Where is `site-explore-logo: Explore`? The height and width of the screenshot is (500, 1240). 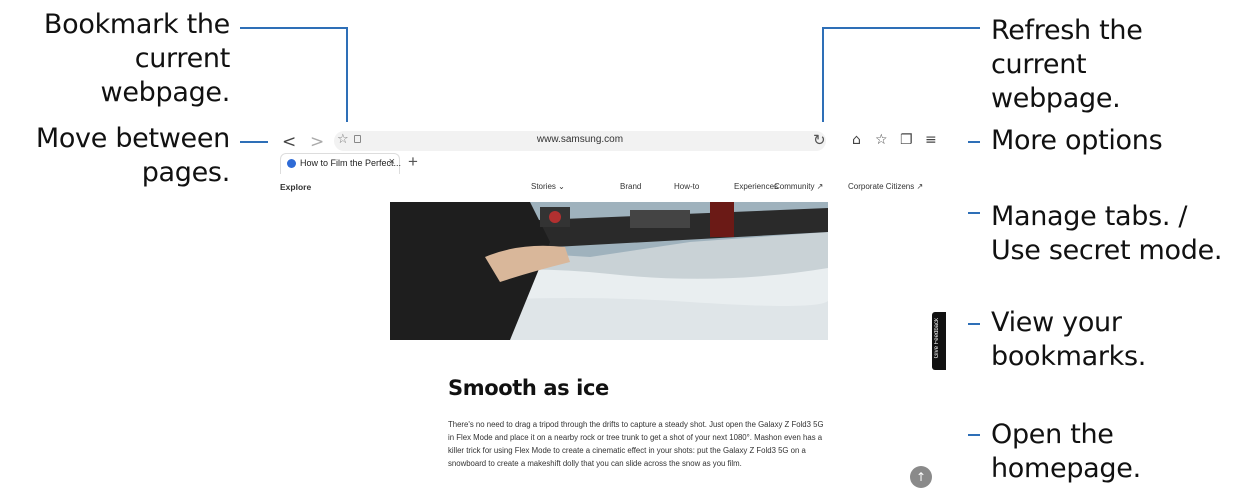
site-explore-logo: Explore is located at coordinates (295, 187).